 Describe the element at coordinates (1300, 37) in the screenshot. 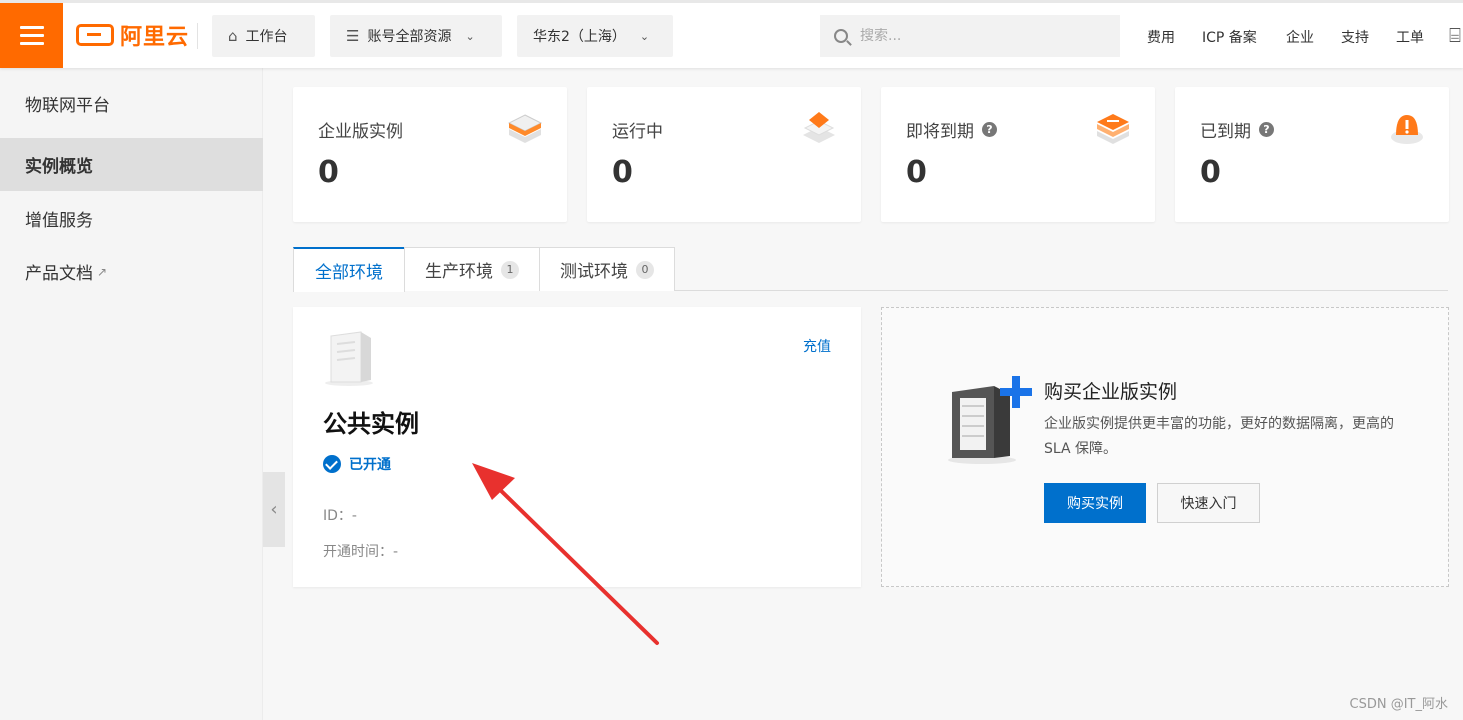

I see `enterprise-link: 企业` at that location.